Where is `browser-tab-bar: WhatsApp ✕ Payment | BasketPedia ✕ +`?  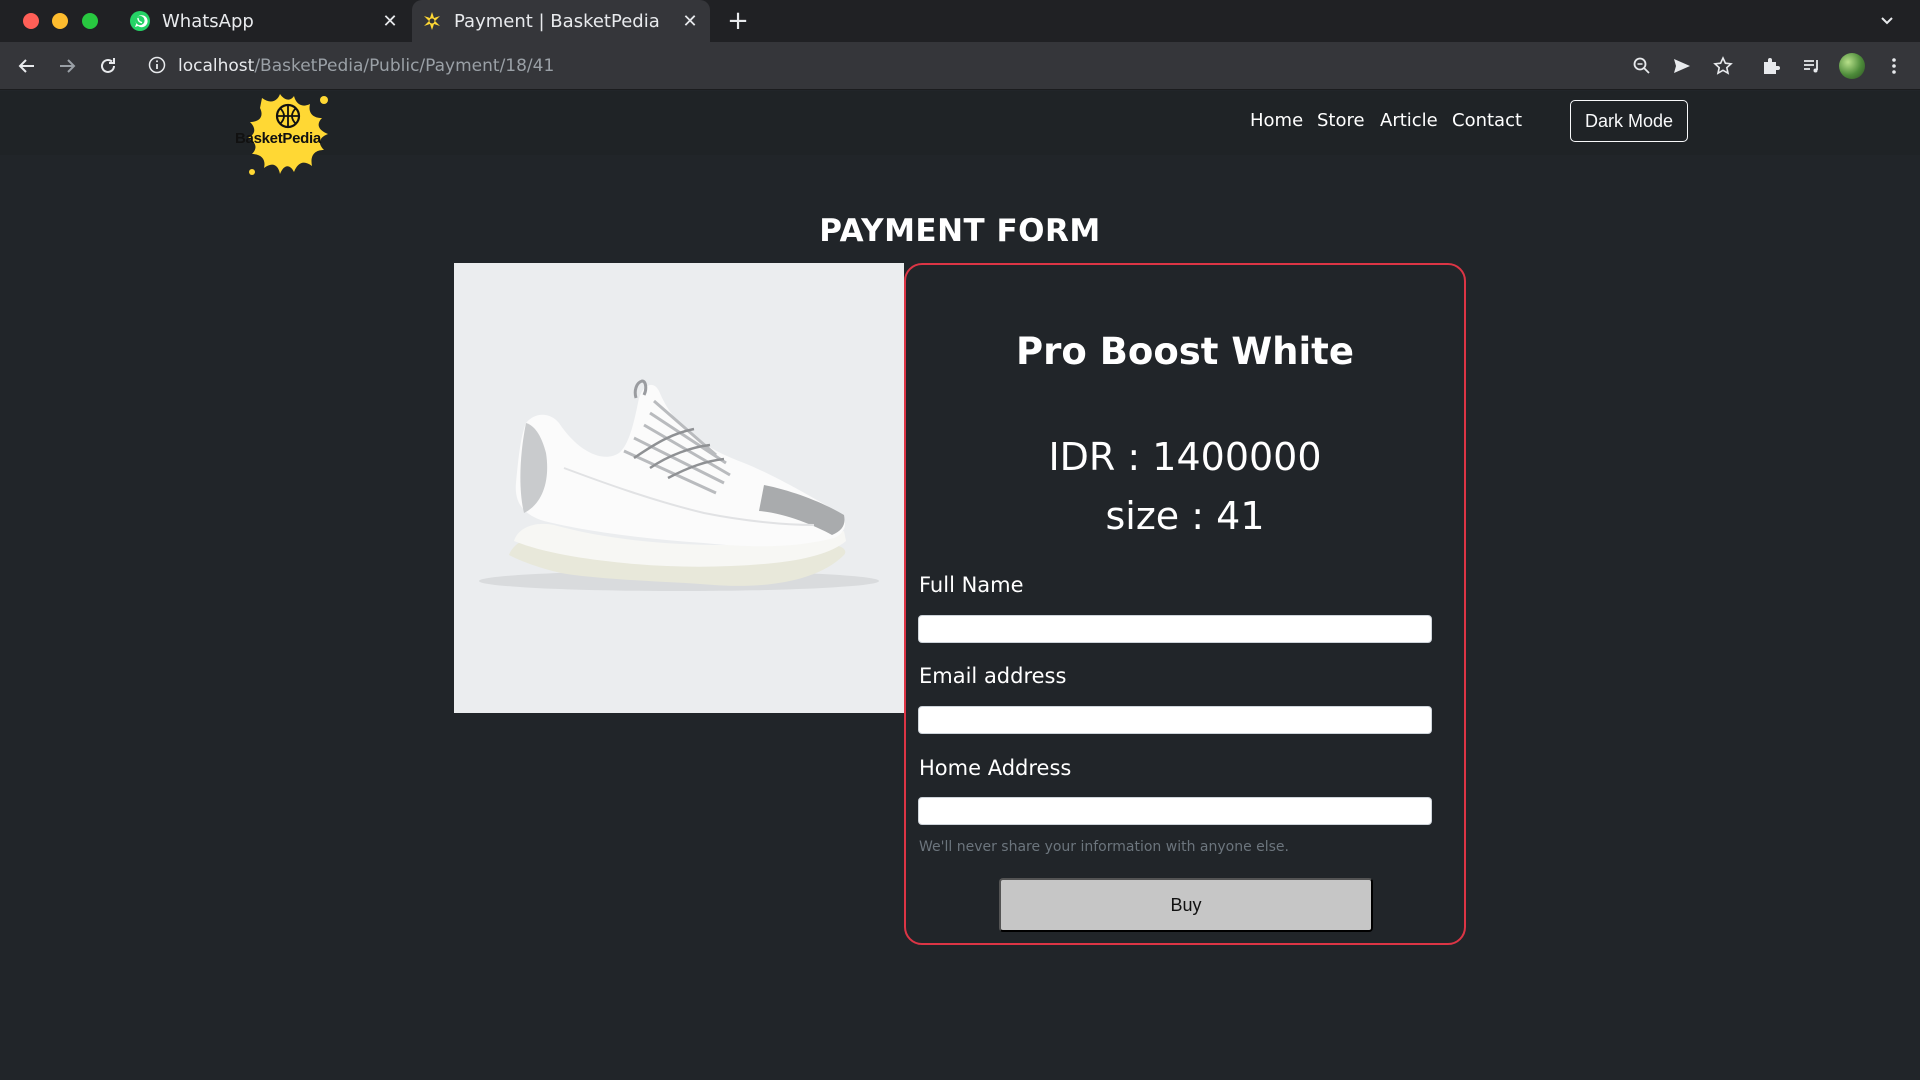
browser-tab-bar: WhatsApp ✕ Payment | BasketPedia ✕ + is located at coordinates (960, 21).